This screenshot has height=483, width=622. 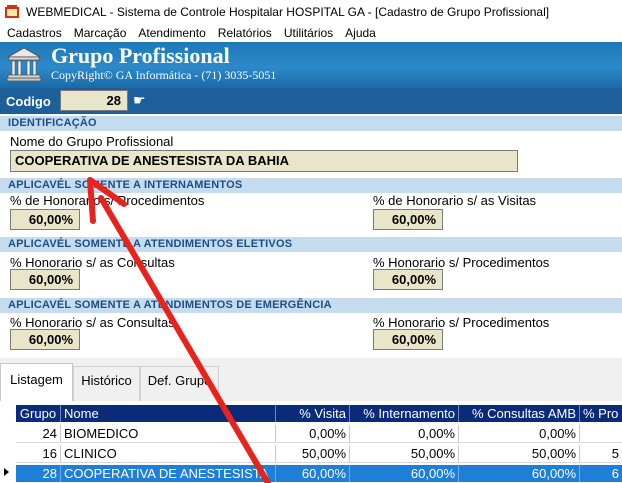 What do you see at coordinates (404, 433) in the screenshot?
I see `cell-internamento: 0,00%` at bounding box center [404, 433].